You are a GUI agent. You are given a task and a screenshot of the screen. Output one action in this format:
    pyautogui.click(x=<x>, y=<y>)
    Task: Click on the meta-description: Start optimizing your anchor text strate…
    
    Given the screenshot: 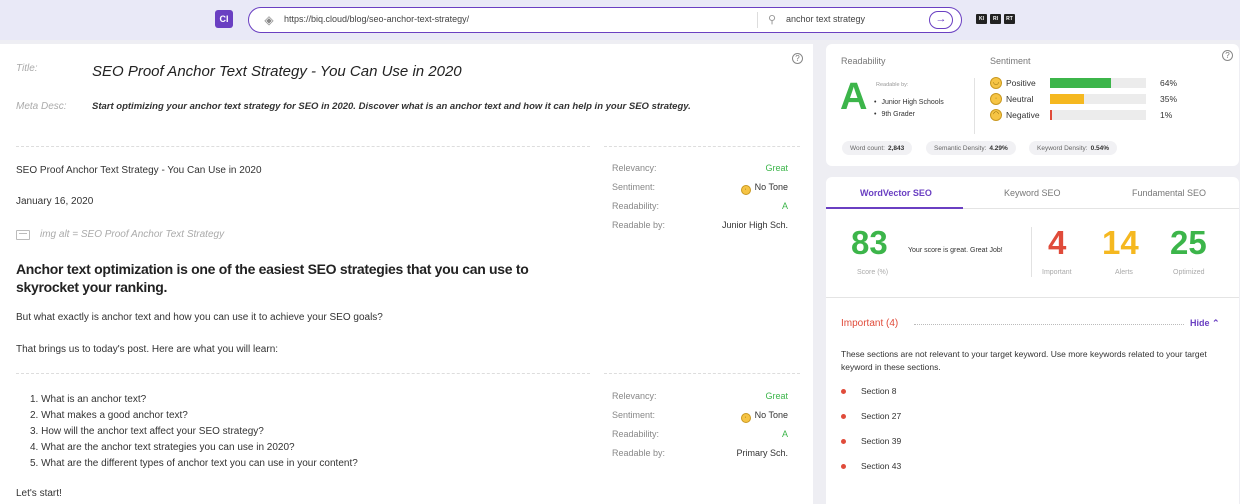 What is the action you would take?
    pyautogui.click(x=391, y=106)
    